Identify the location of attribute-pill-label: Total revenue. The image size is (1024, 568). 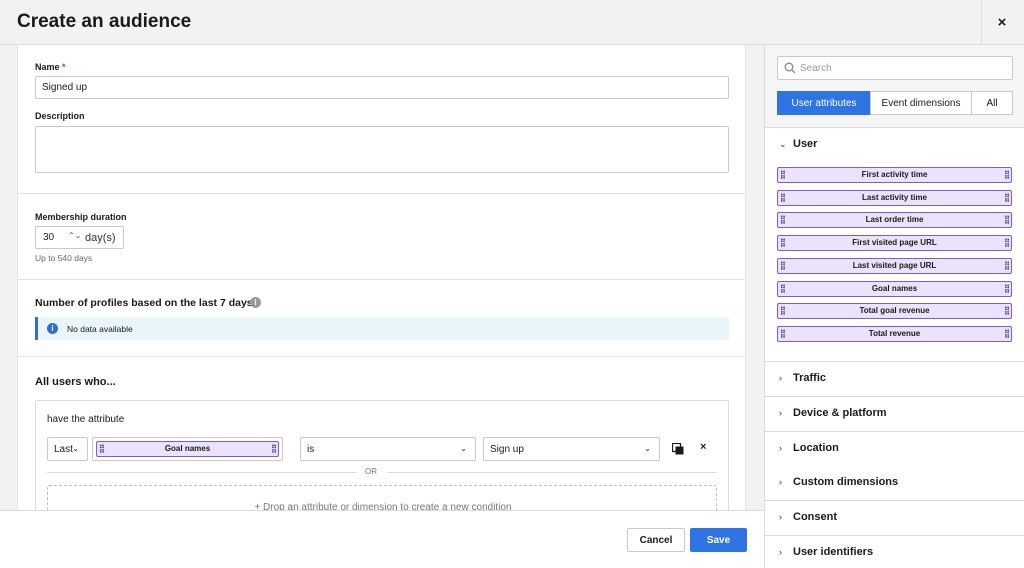
(894, 333).